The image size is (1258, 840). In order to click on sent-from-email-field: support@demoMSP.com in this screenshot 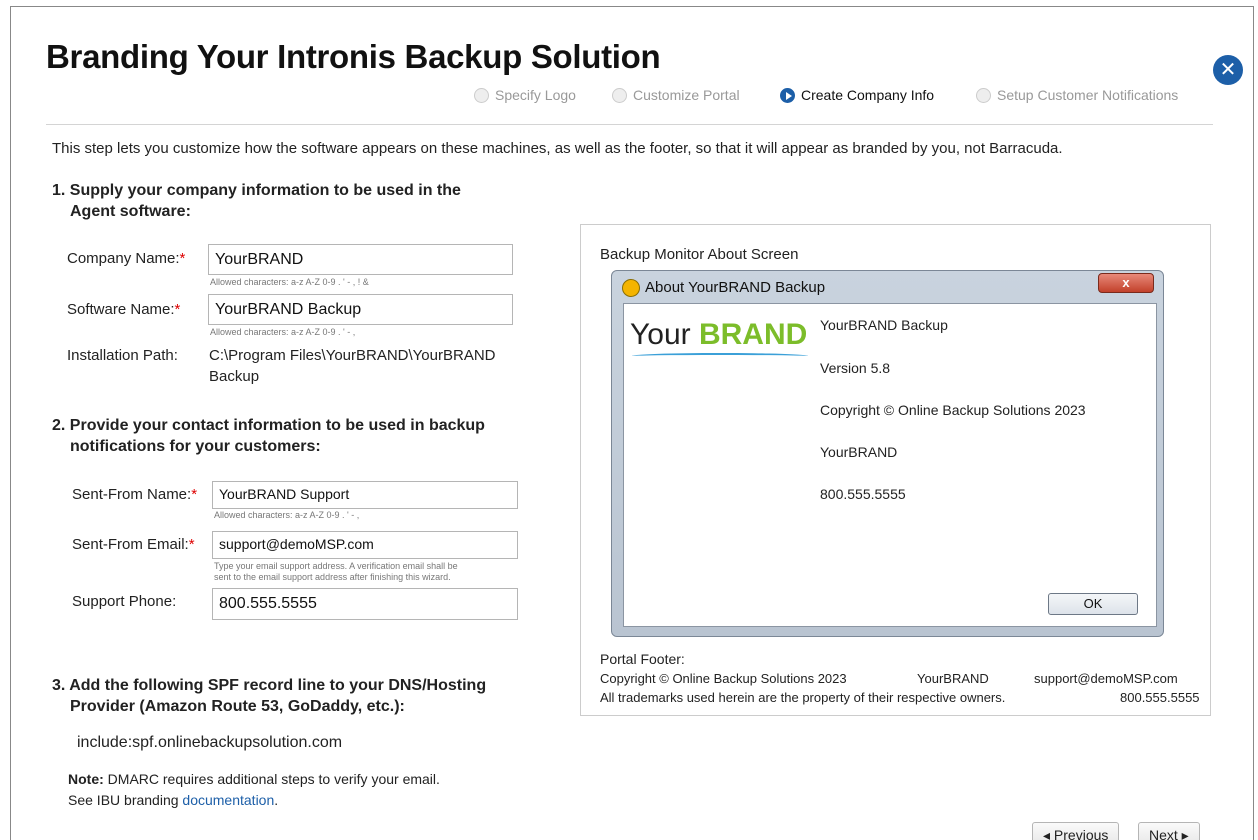, I will do `click(365, 545)`.